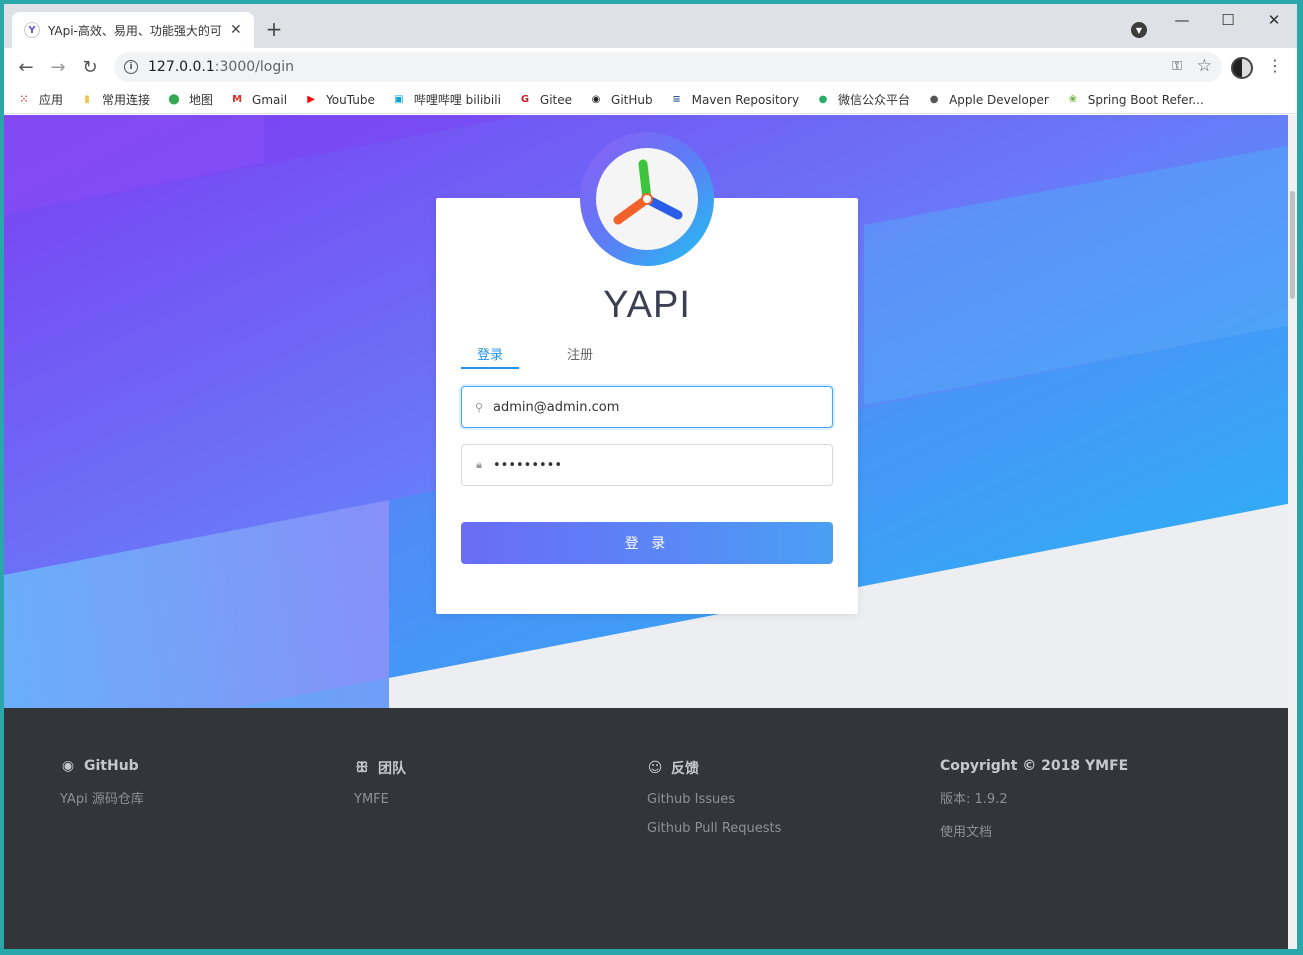  What do you see at coordinates (676, 99) in the screenshot?
I see `maven-icon: ≡` at bounding box center [676, 99].